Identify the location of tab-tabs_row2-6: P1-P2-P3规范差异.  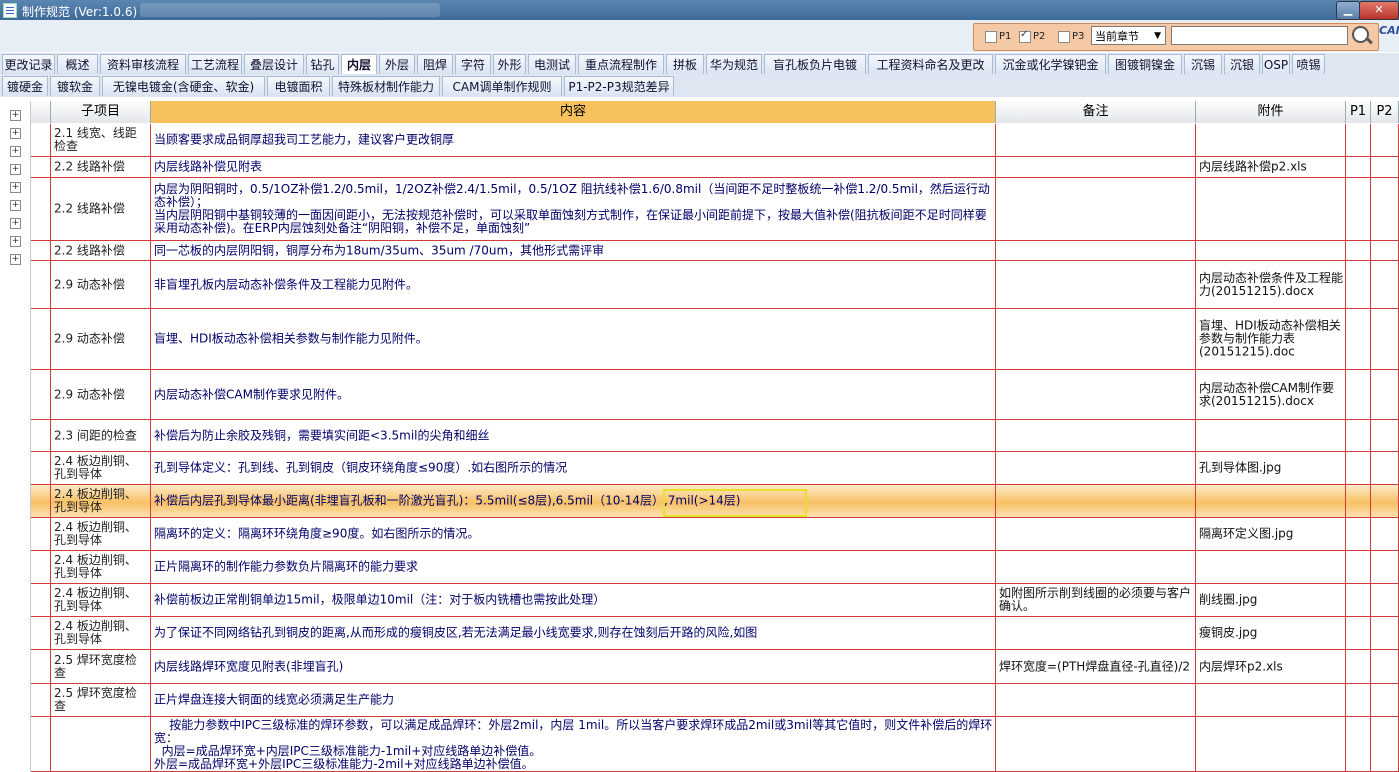
(619, 86).